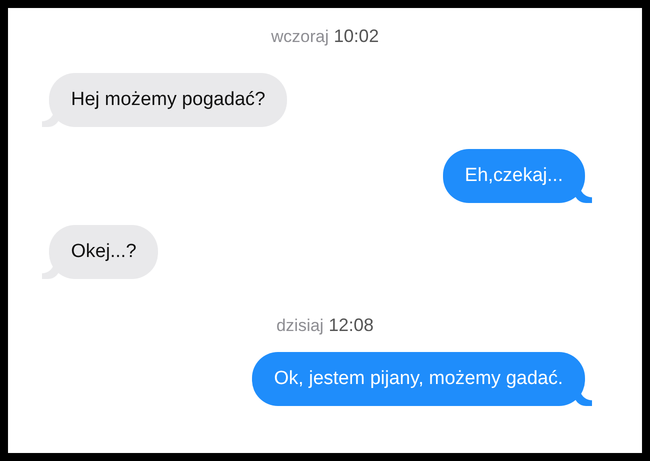  What do you see at coordinates (300, 326) in the screenshot?
I see `timestamp-day: dzisiaj` at bounding box center [300, 326].